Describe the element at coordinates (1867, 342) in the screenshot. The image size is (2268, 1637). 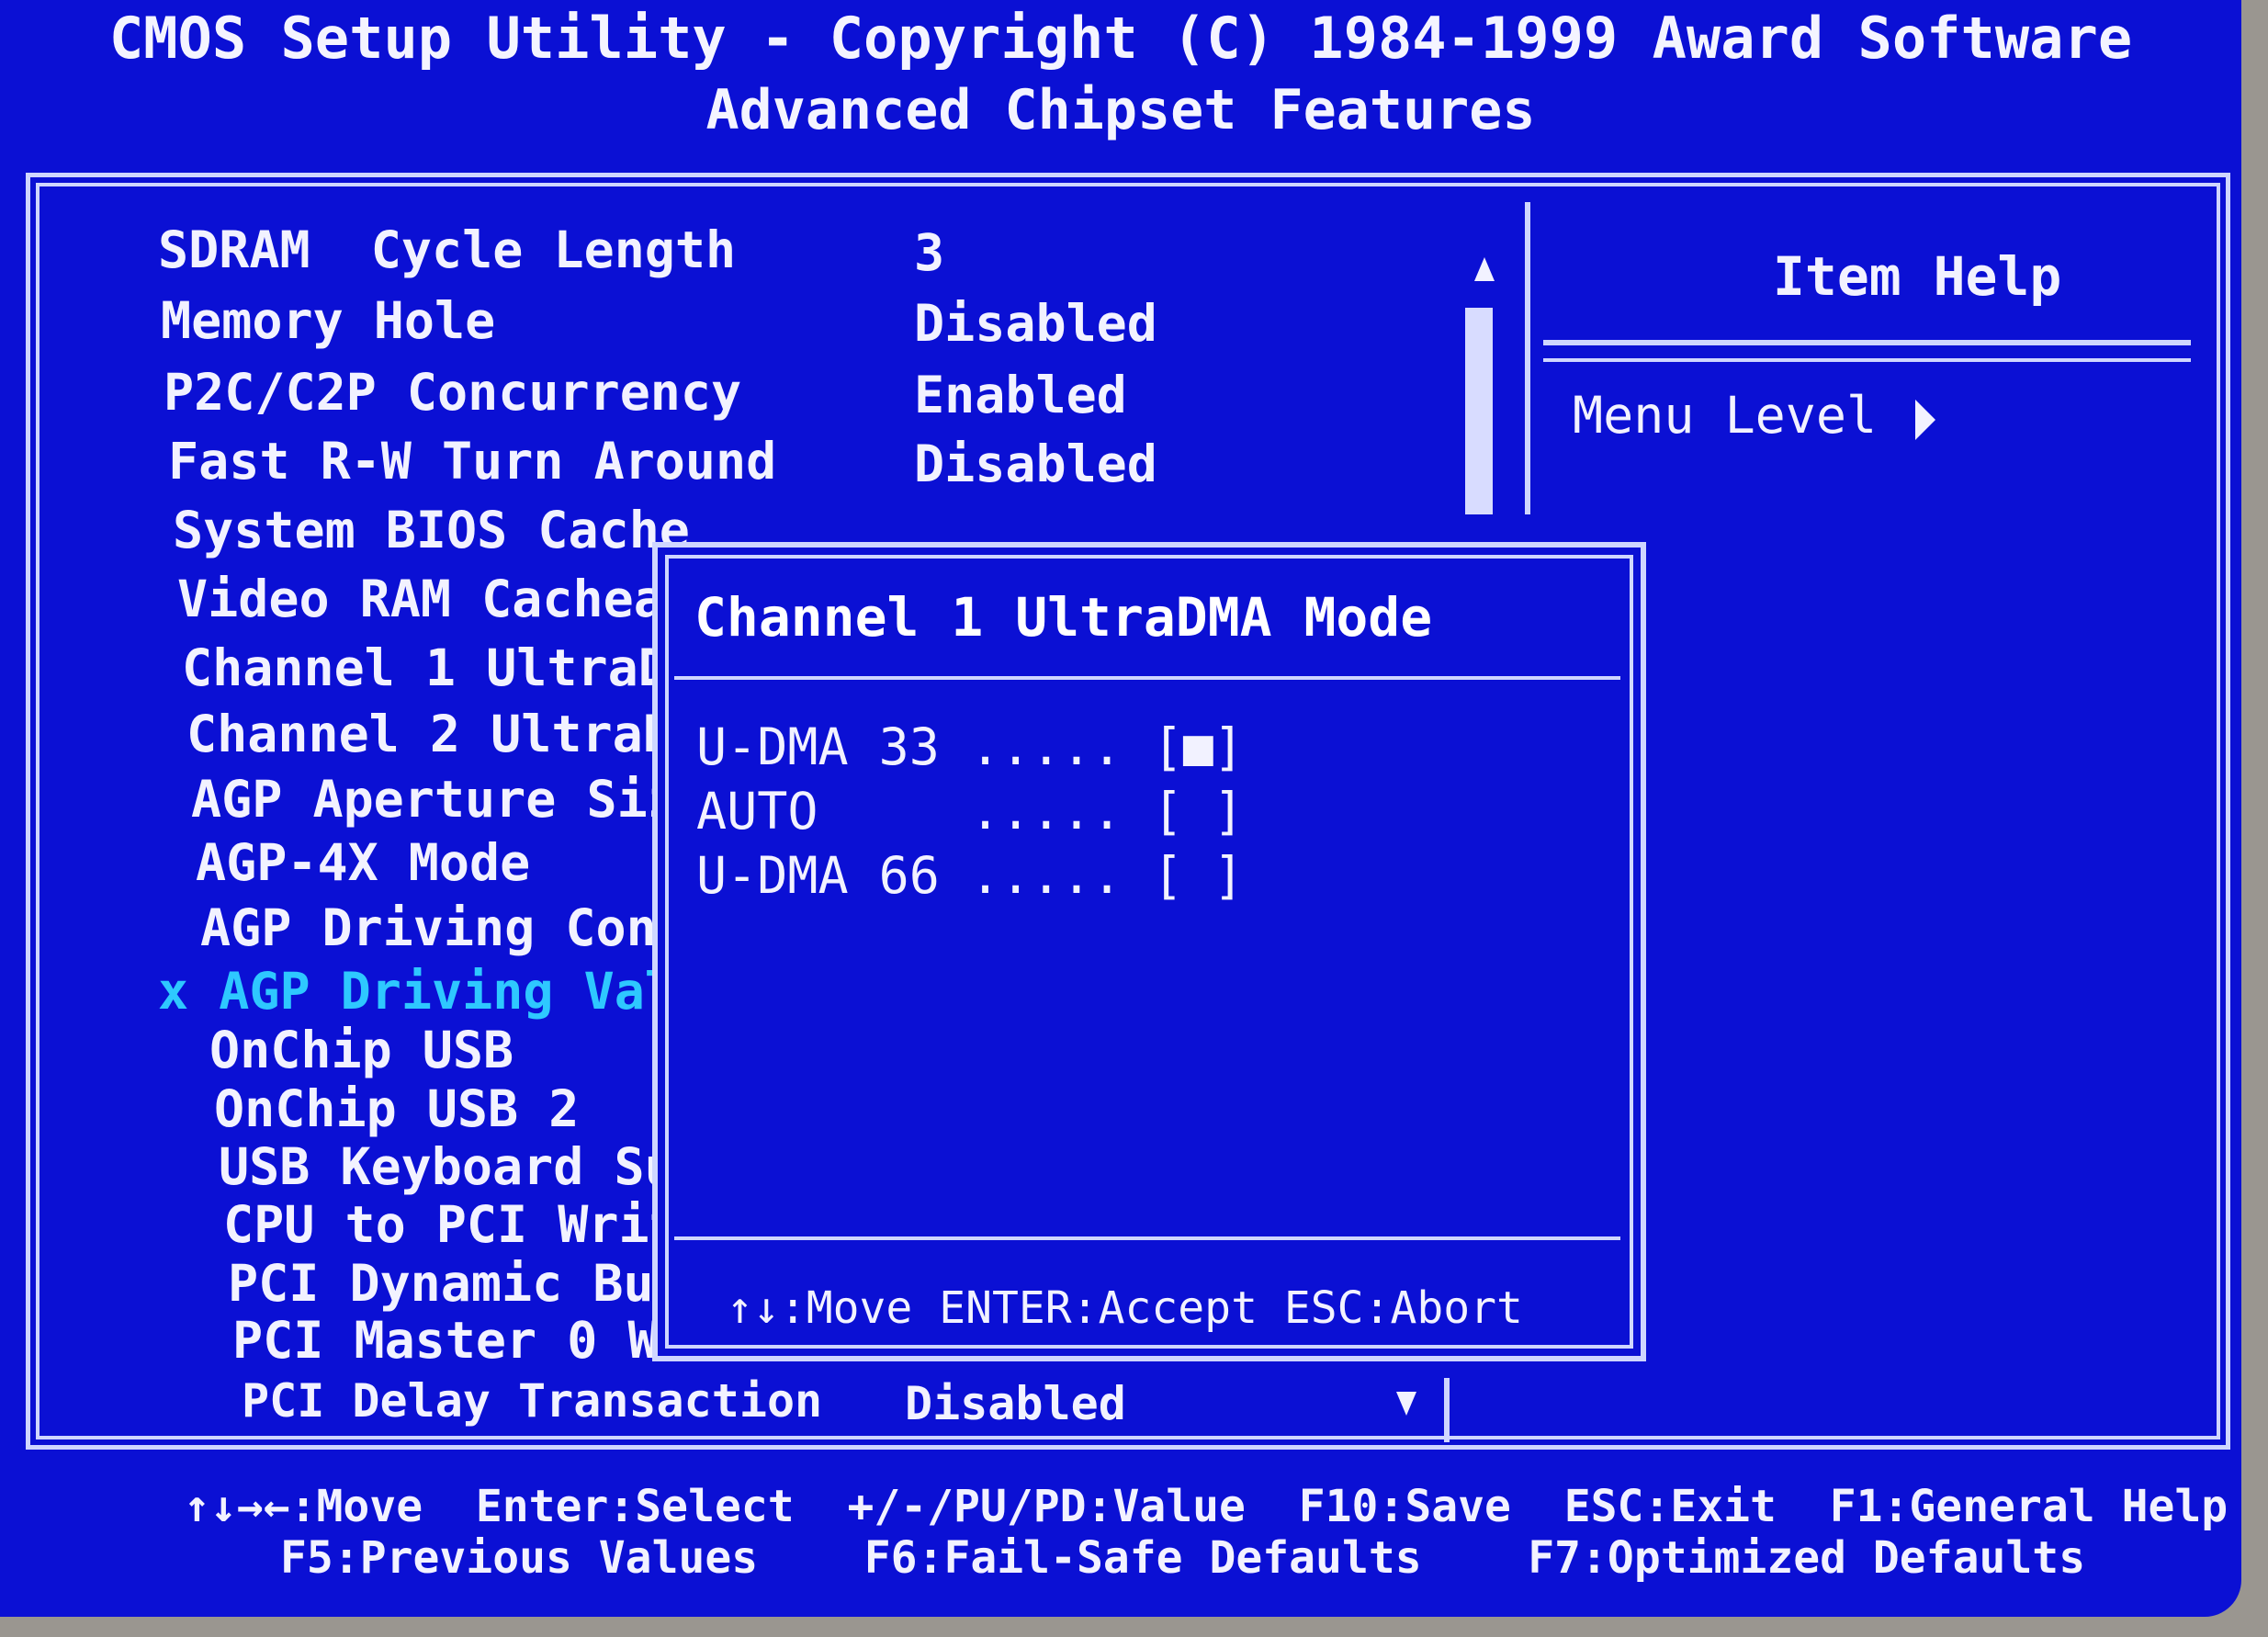
I see `help-title-underline` at that location.